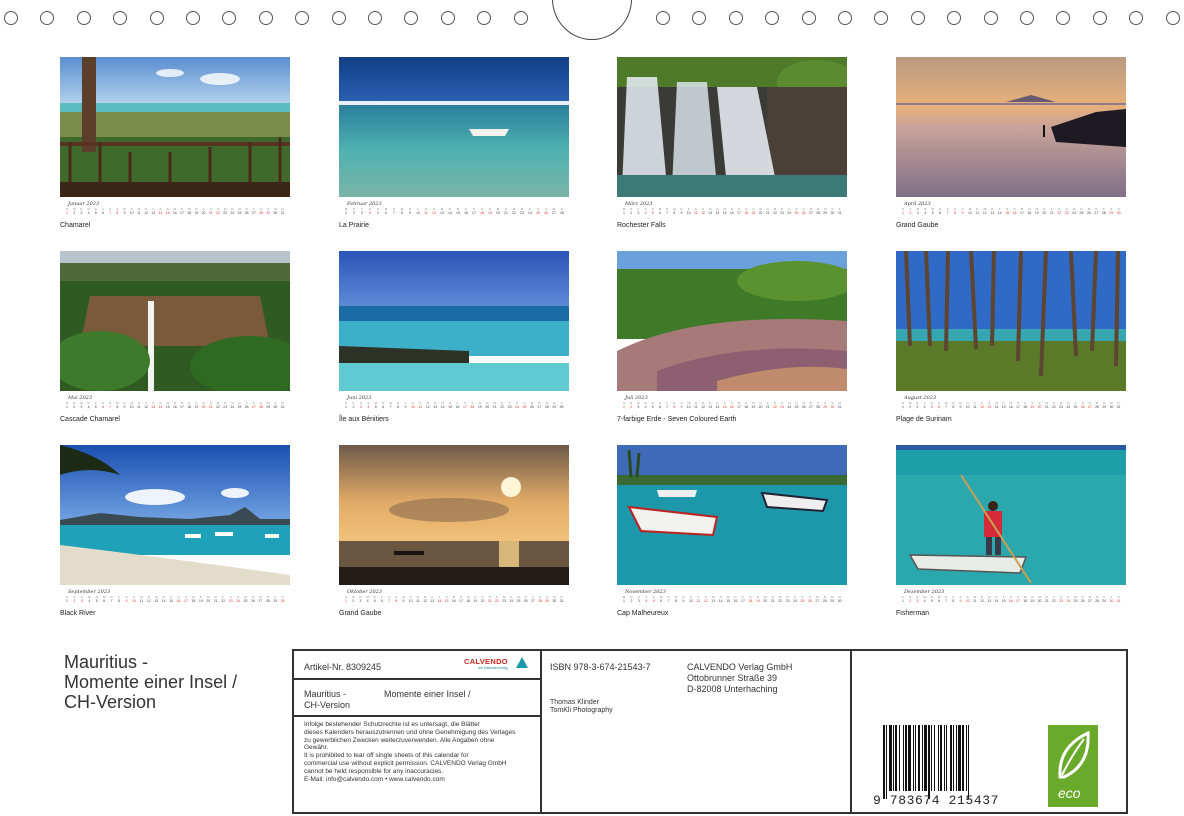 The width and height of the screenshot is (1184, 816). Describe the element at coordinates (1073, 766) in the screenshot. I see `eco-logo: eco` at that location.